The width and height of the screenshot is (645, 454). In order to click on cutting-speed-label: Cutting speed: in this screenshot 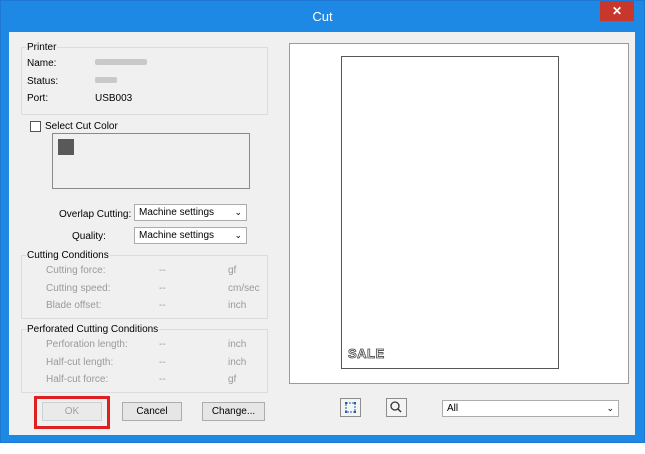, I will do `click(78, 288)`.